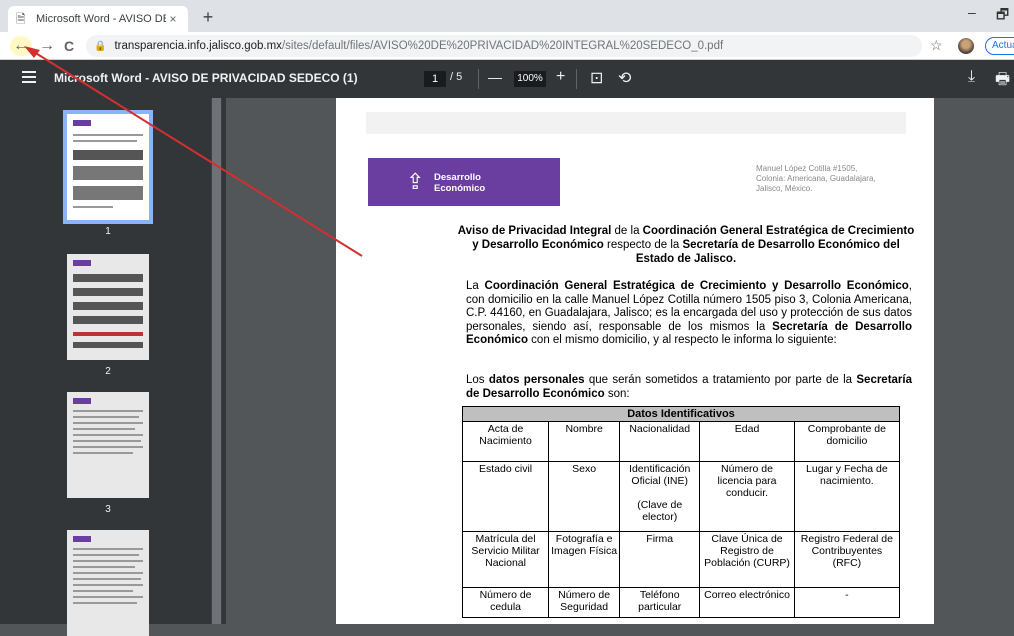 This screenshot has width=1014, height=636. Describe the element at coordinates (505, 441) in the screenshot. I see `table-cell: Acta de Nacimiento` at that location.